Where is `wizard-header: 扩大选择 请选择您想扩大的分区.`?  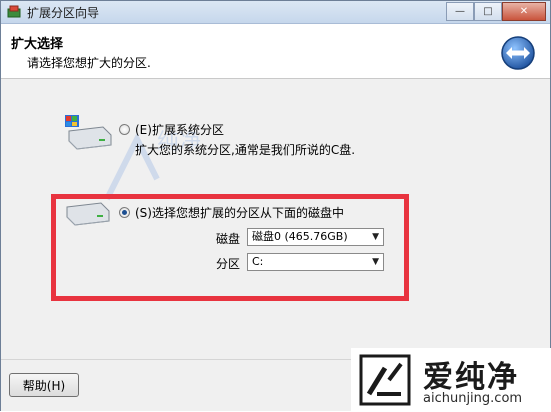
wizard-header: 扩大选择 请选择您想扩大的分区. is located at coordinates (275, 51).